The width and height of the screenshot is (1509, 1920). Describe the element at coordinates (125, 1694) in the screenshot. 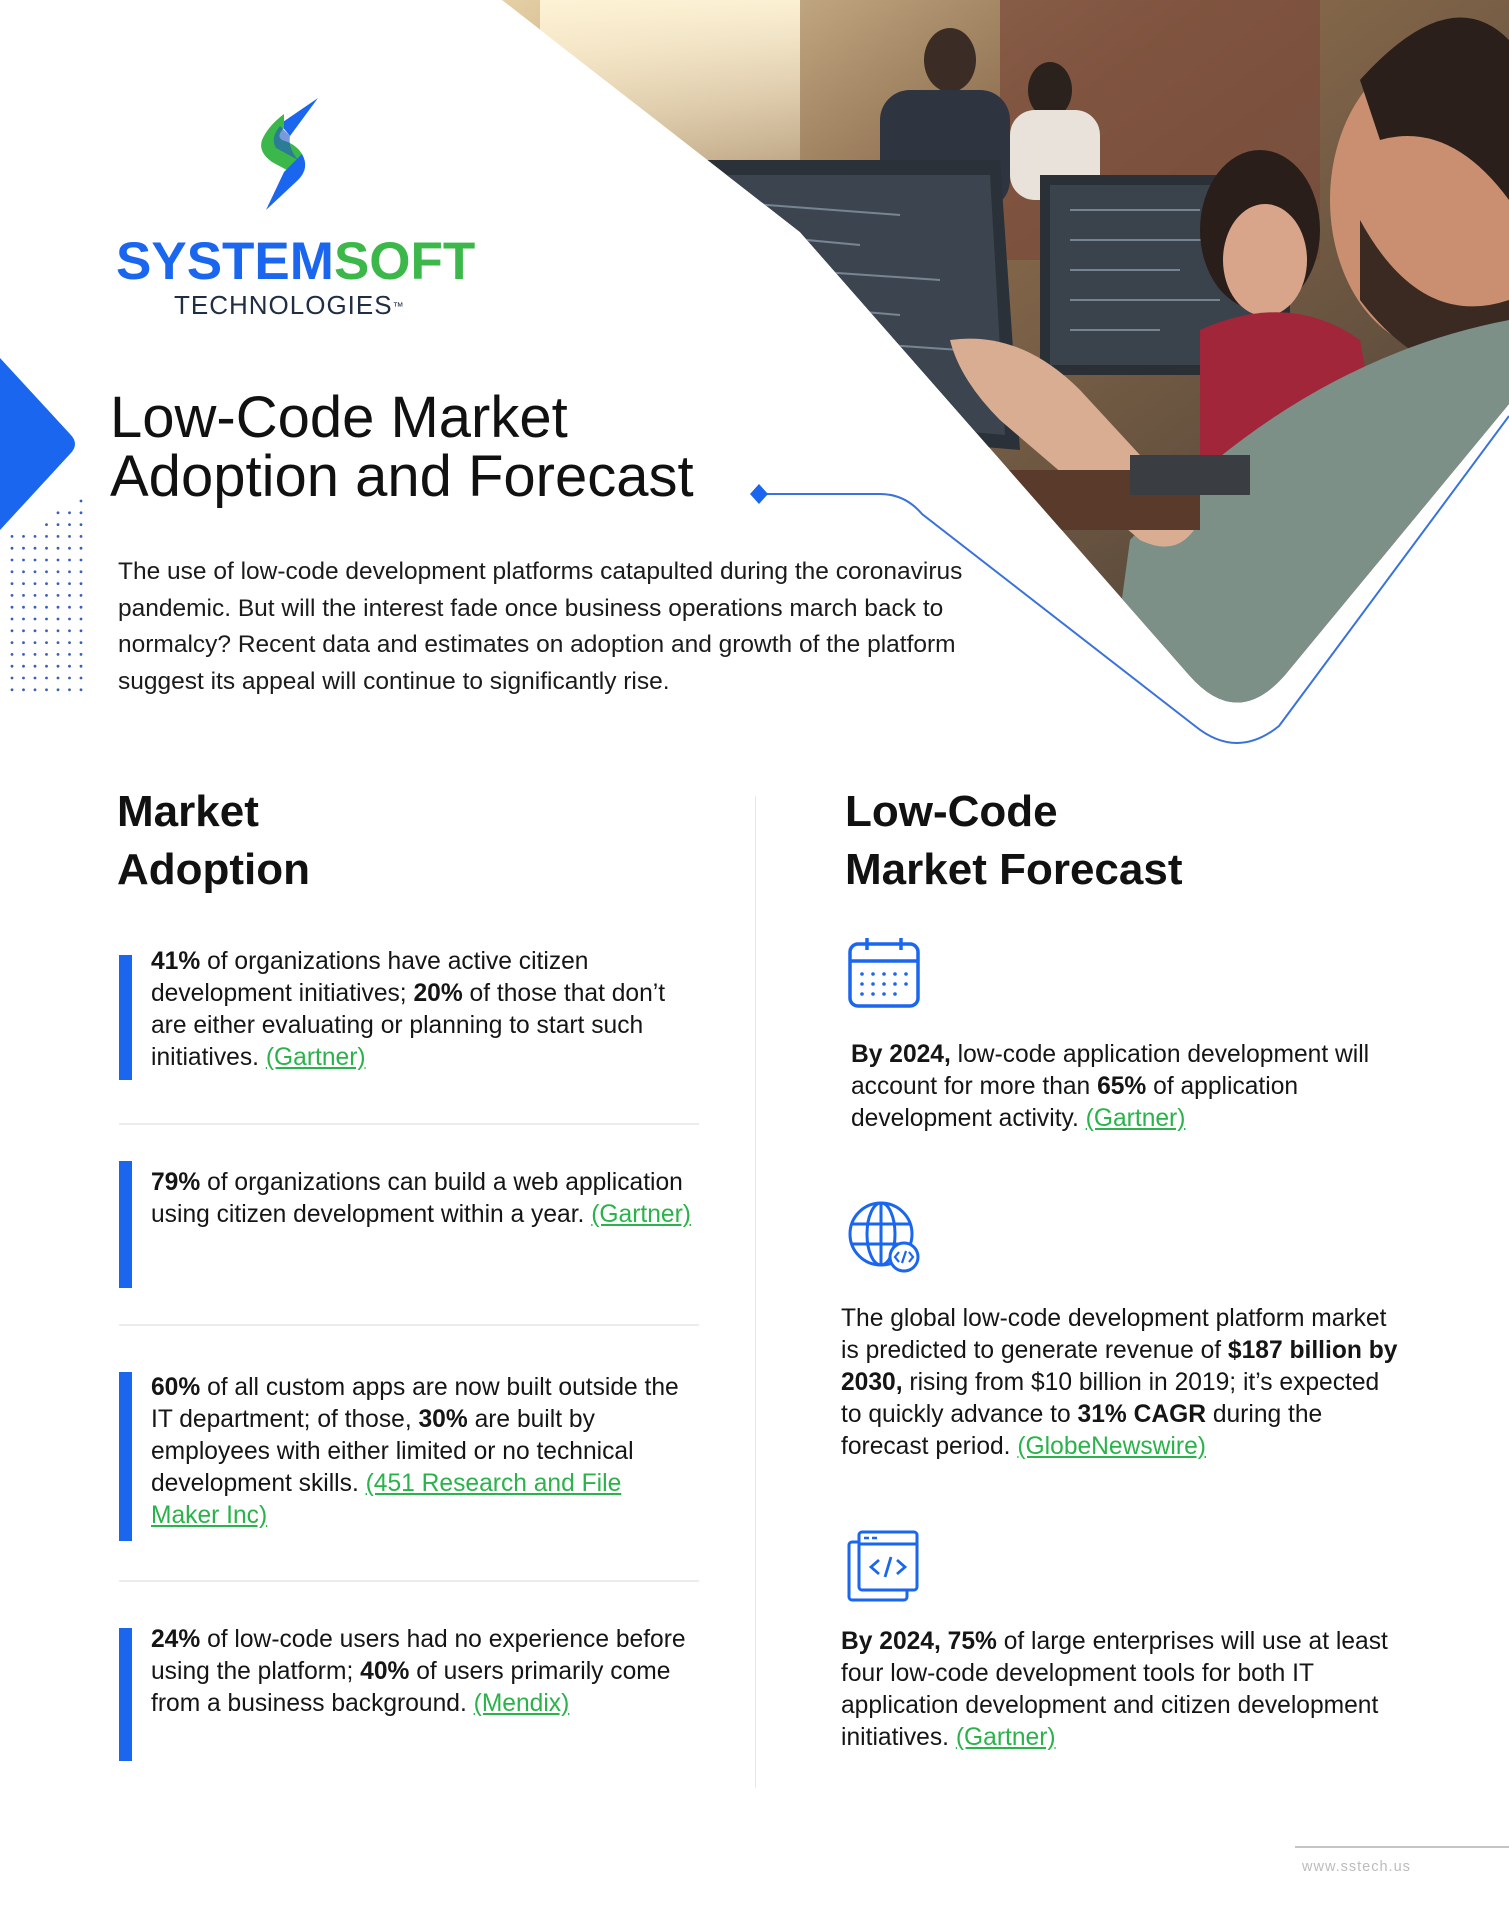

I see `stat-accent-bar` at that location.